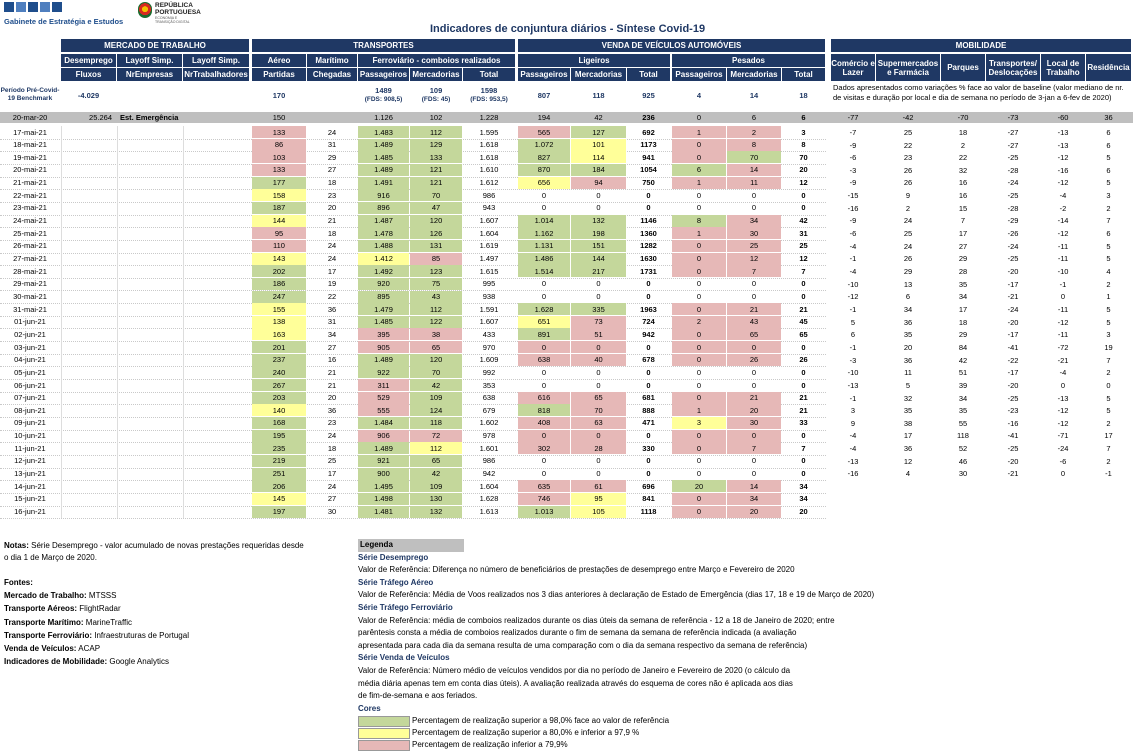 The width and height of the screenshot is (1133, 752). What do you see at coordinates (908, 132) in the screenshot?
I see `row-m-super: 25` at bounding box center [908, 132].